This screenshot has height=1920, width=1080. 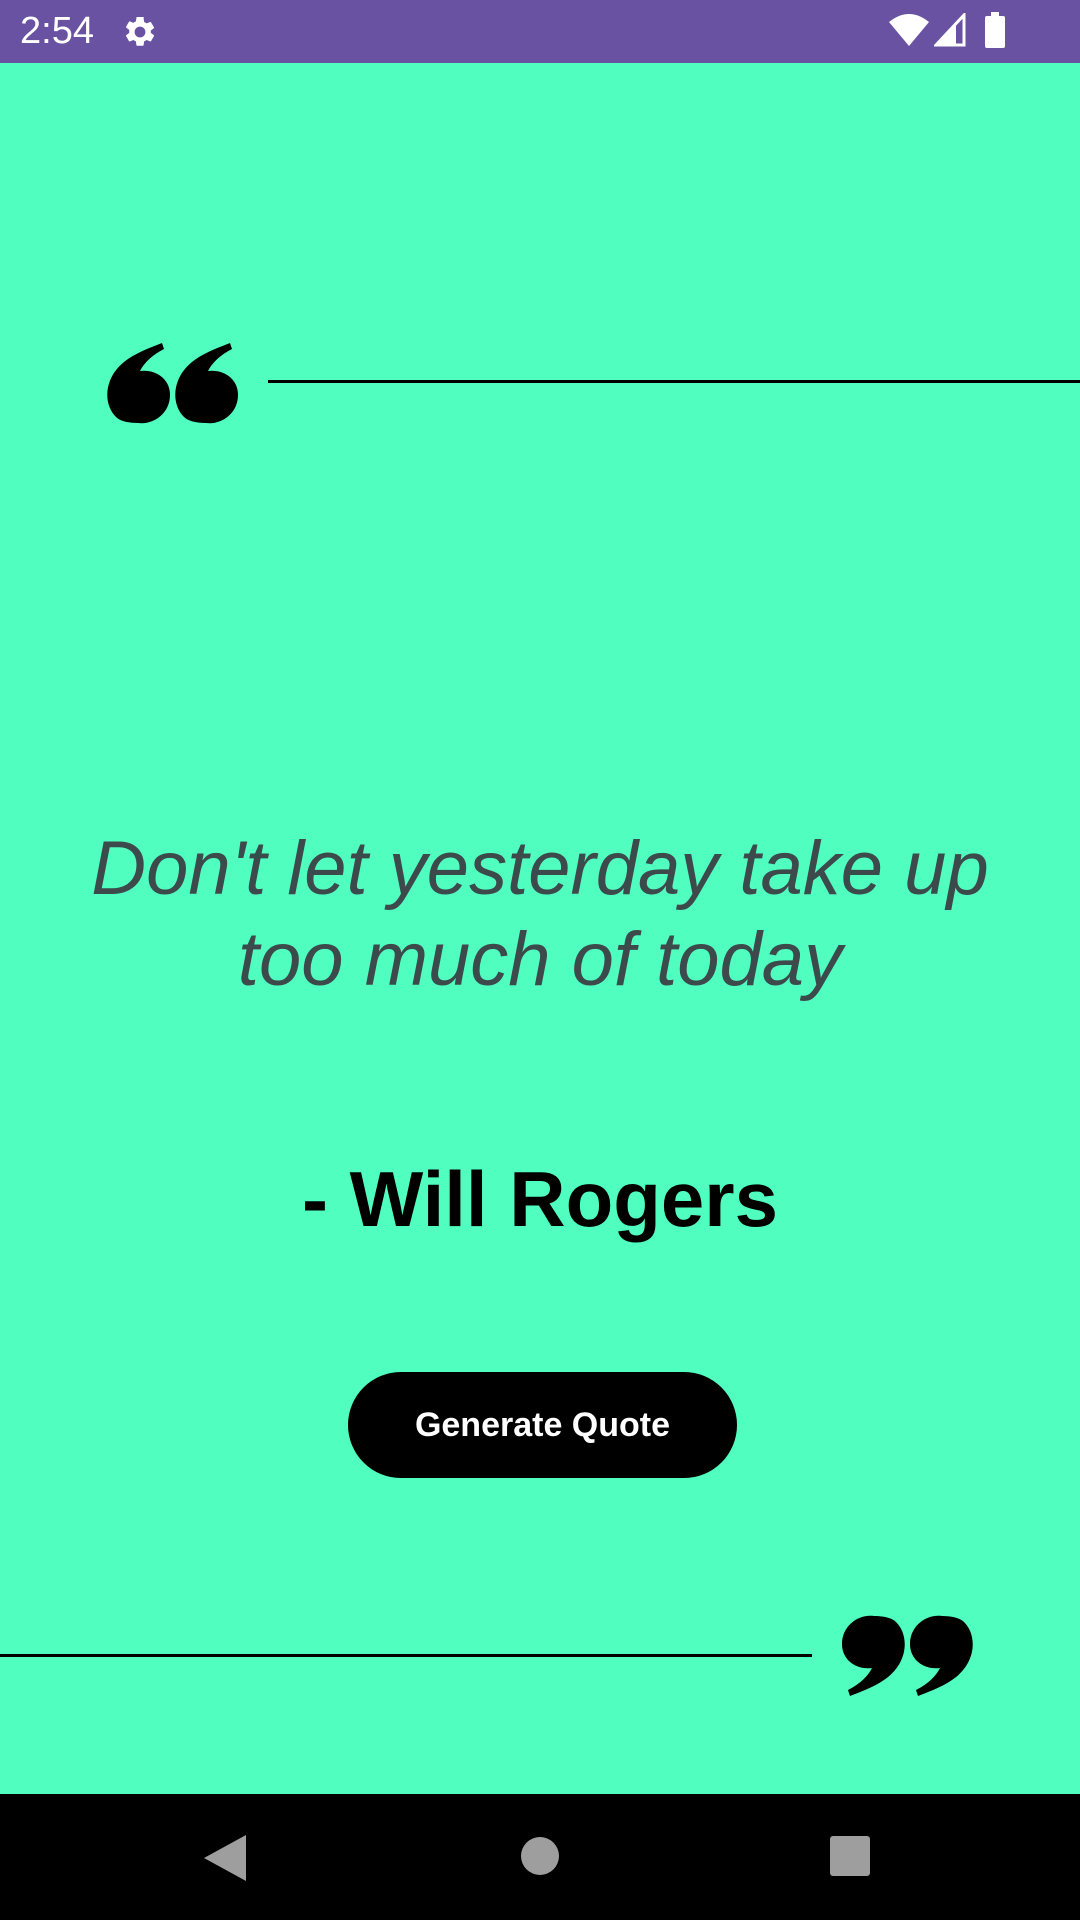 I want to click on bottom-divider, so click(x=406, y=1655).